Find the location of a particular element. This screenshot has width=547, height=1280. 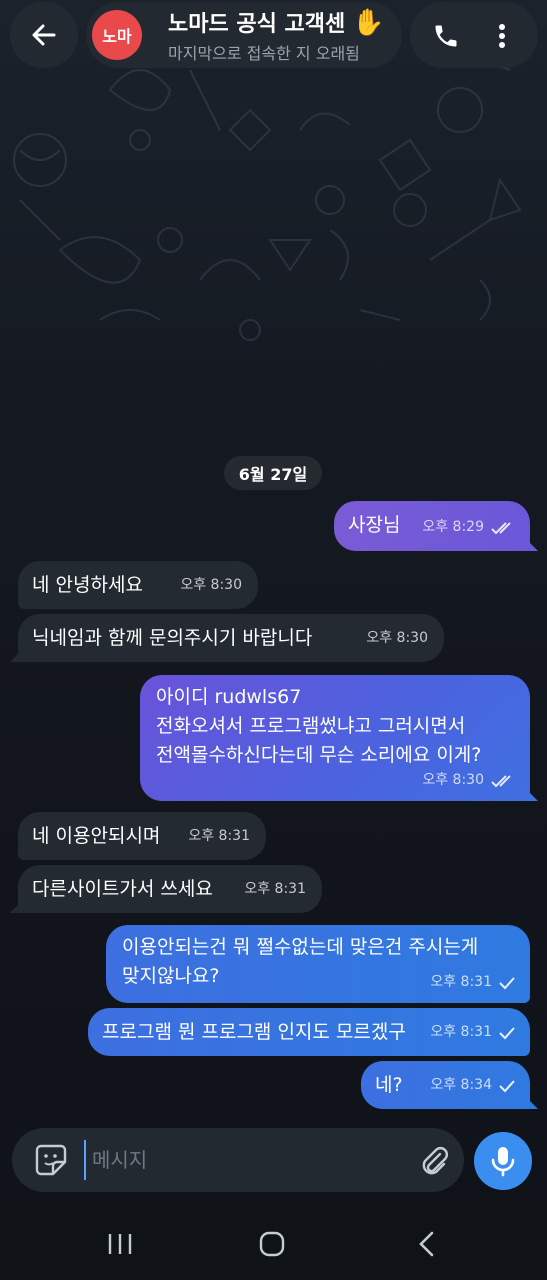

message-bubble-outgoing: 사장님 오후 8:29 is located at coordinates (436, 526).